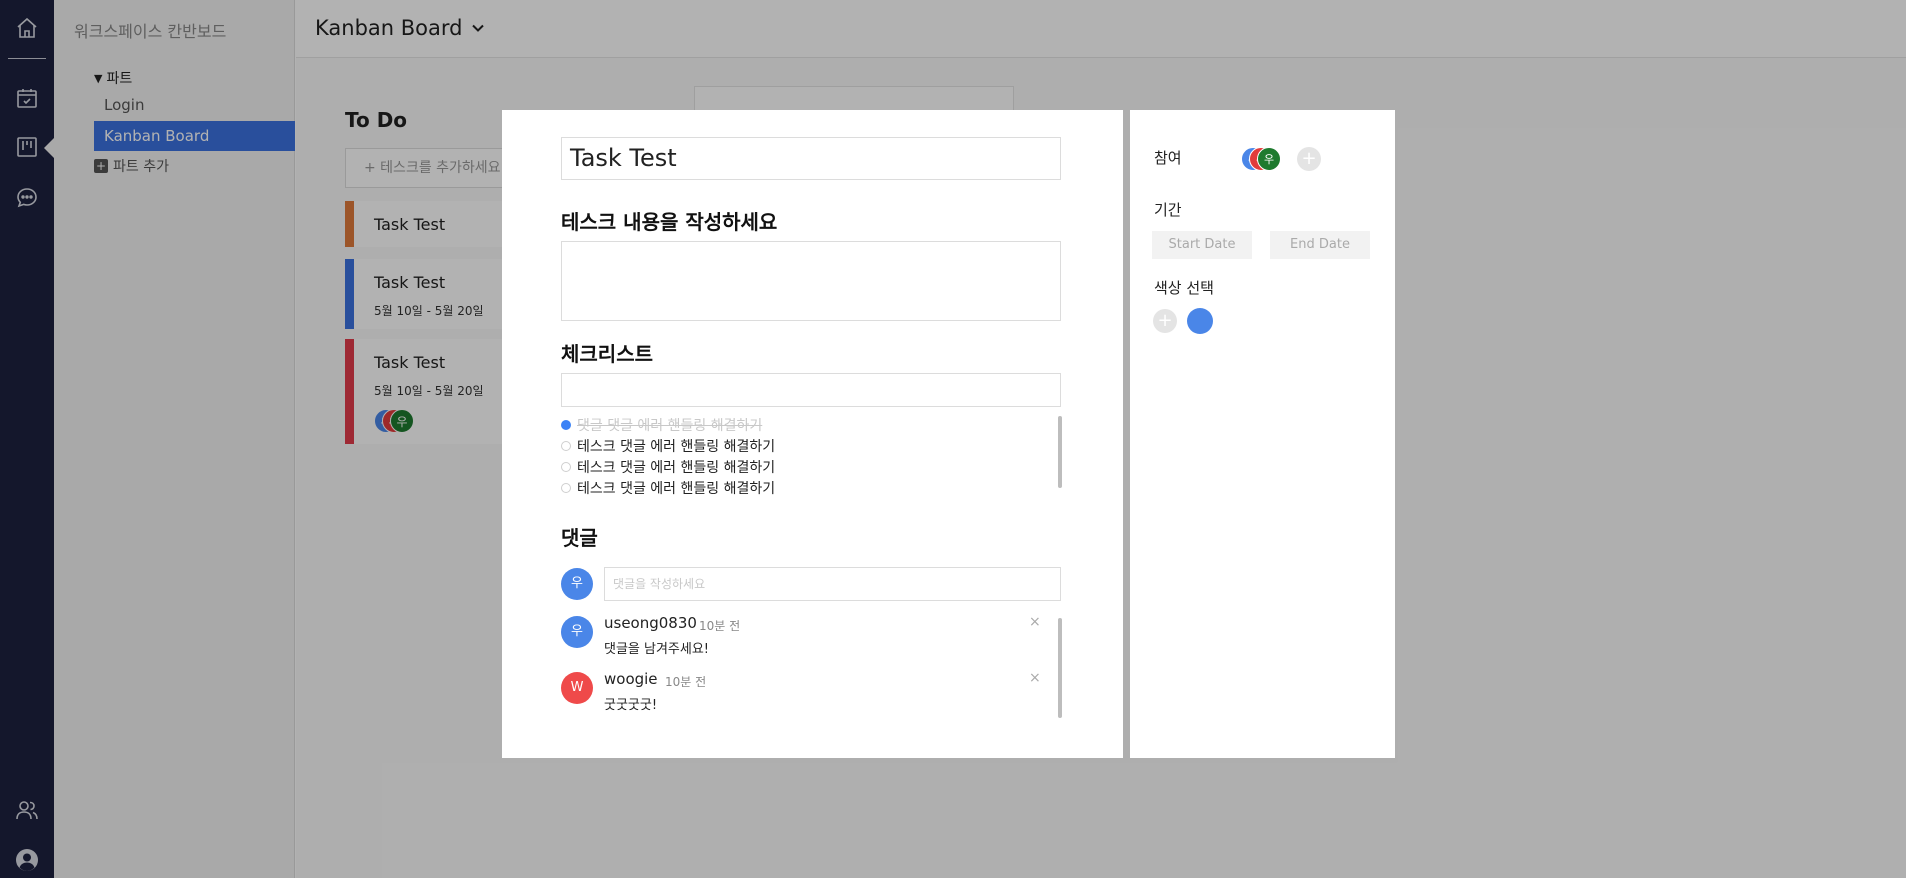 Image resolution: width=1906 pixels, height=878 pixels. What do you see at coordinates (1165, 321) in the screenshot?
I see `add-color-button: +` at bounding box center [1165, 321].